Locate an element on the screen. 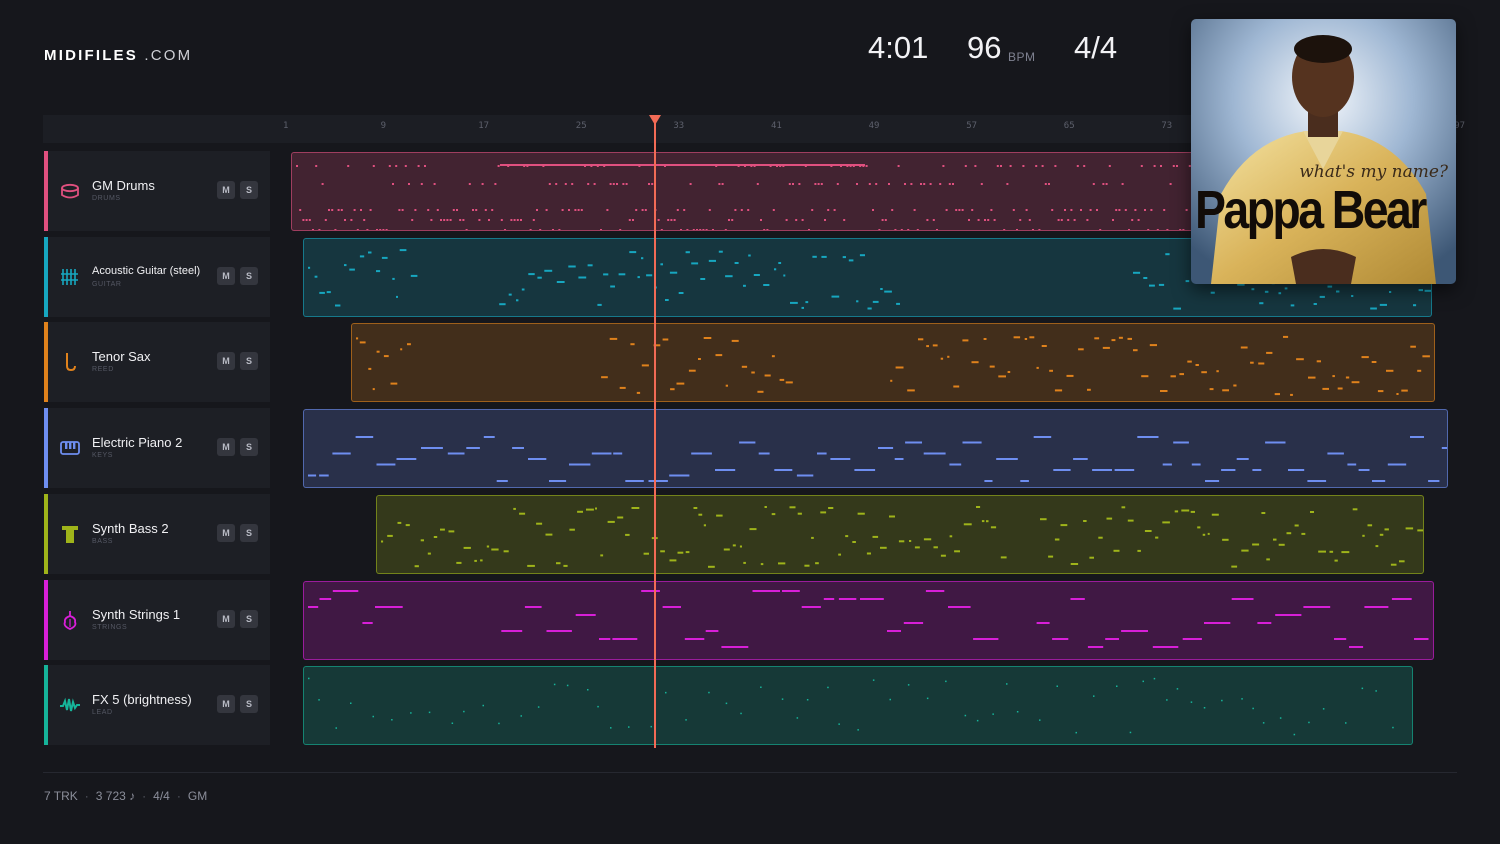 The height and width of the screenshot is (844, 1500). track-category: LEAD is located at coordinates (102, 713).